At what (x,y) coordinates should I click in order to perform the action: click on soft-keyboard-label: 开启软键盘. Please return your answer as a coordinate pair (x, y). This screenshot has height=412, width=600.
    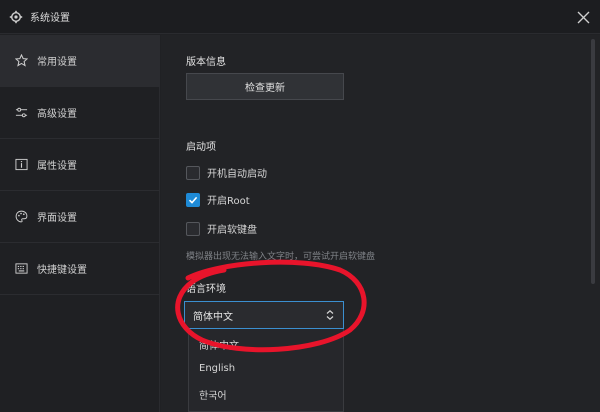
    Looking at the image, I should click on (232, 230).